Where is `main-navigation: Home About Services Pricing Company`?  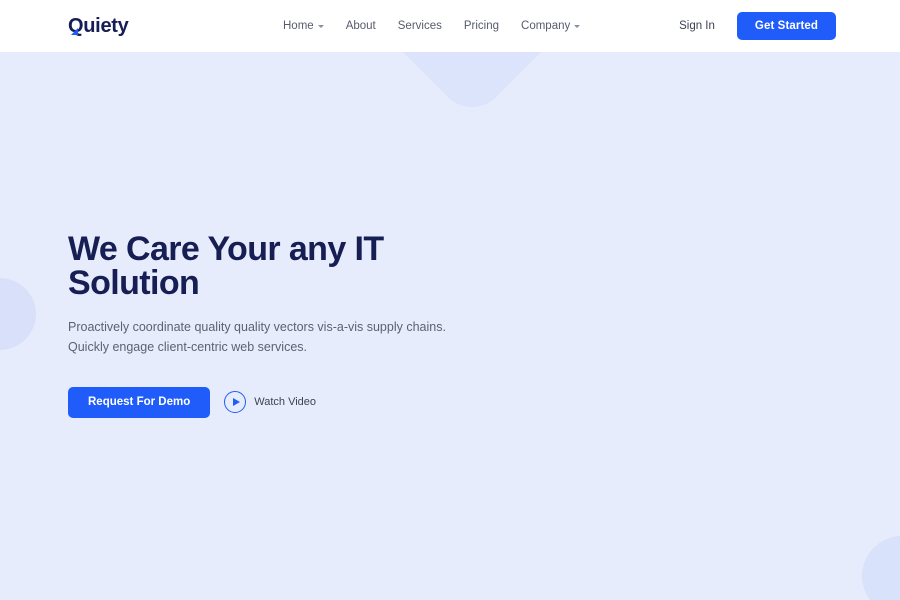
main-navigation: Home About Services Pricing Company is located at coordinates (432, 26).